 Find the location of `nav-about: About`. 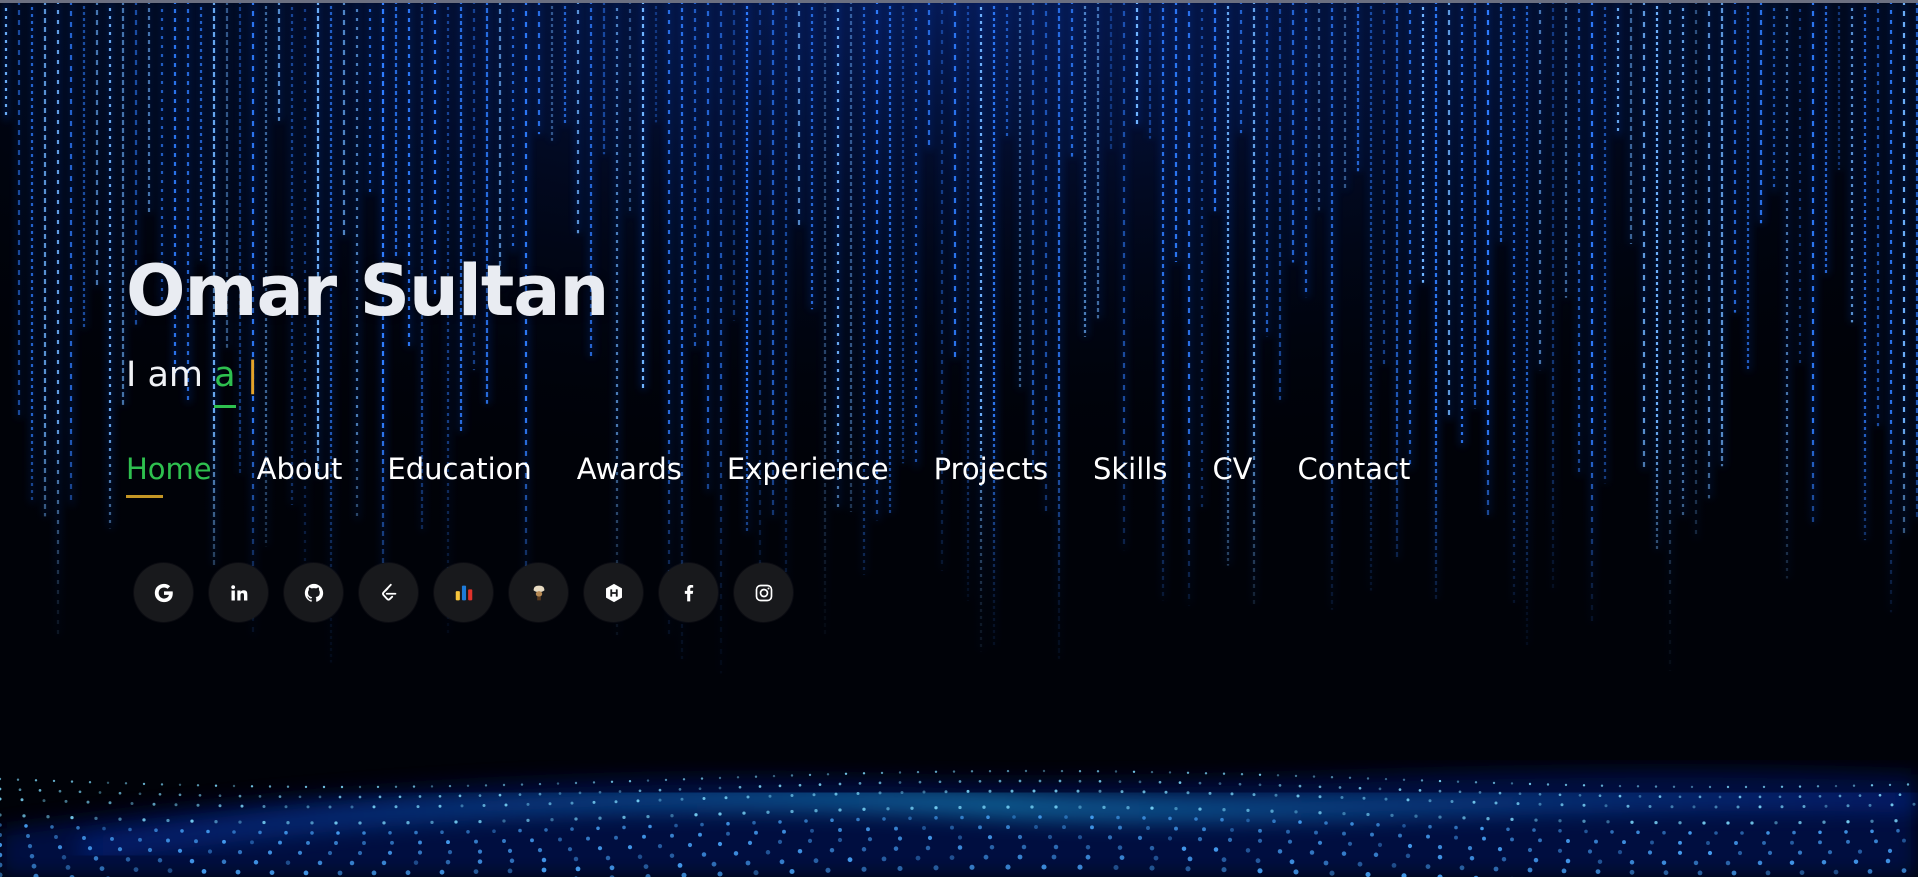

nav-about: About is located at coordinates (300, 475).